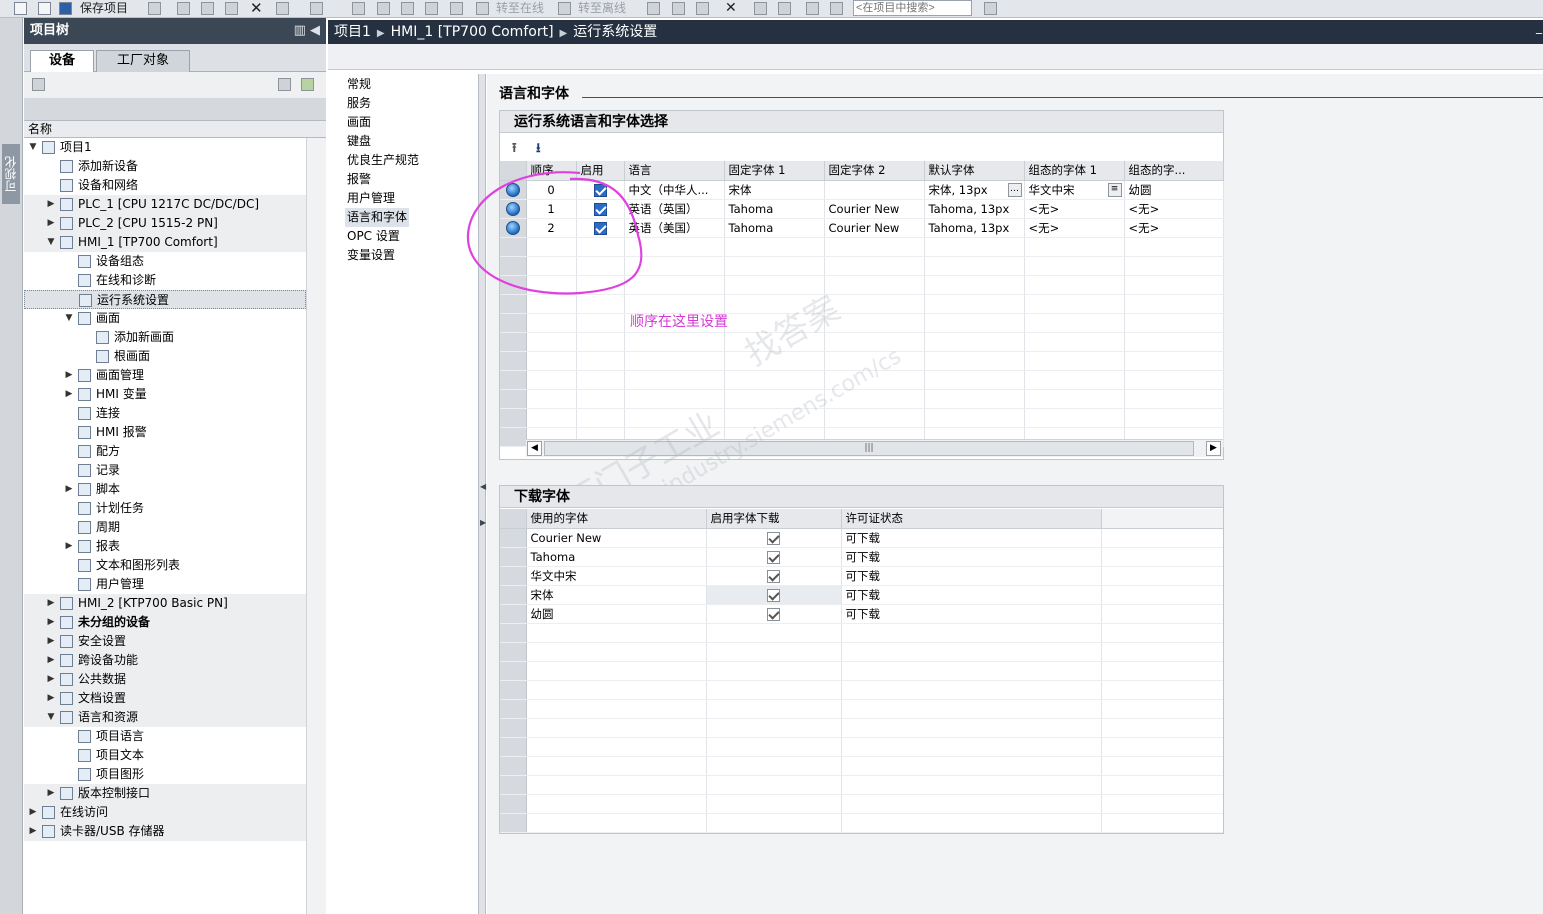  I want to click on tree-item: 项目文本, so click(165, 755).